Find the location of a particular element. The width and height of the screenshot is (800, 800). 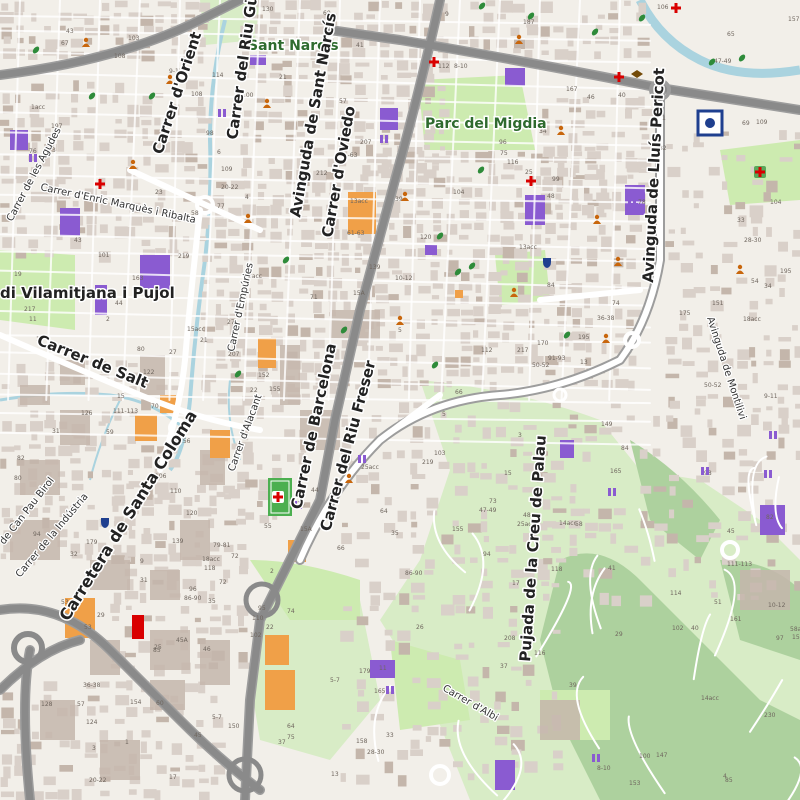

svg-text: 50-52 is located at coordinates (713, 385).